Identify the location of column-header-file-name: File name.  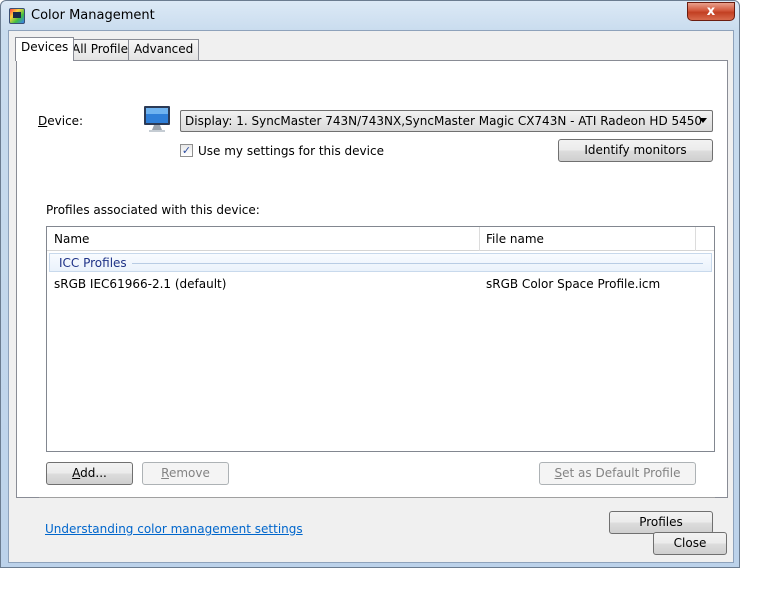
(587, 239).